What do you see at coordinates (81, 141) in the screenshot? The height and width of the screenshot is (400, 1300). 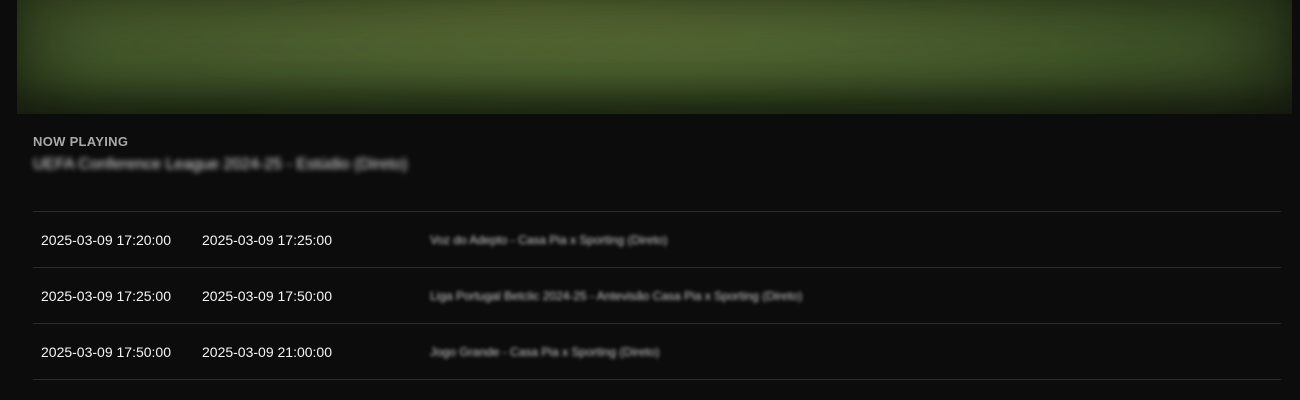 I see `now-playing-label: NOW PLAYING` at bounding box center [81, 141].